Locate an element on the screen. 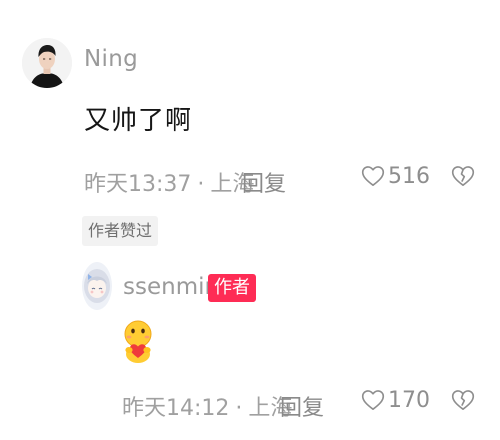 This screenshot has width=500, height=440. reply-button: 回复 is located at coordinates (264, 182).